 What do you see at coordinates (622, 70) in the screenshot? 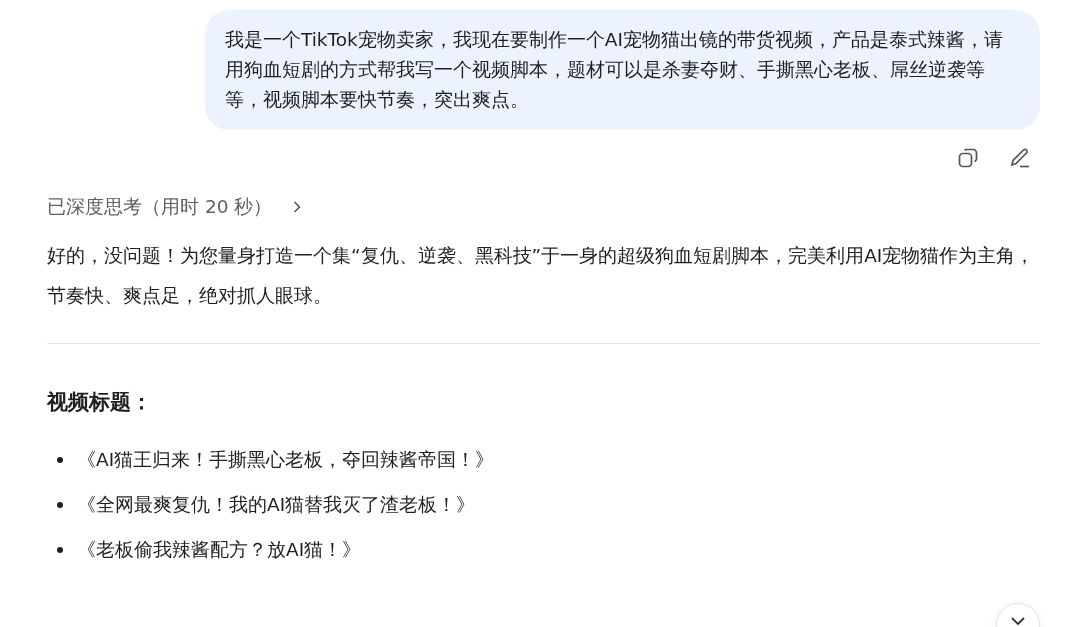
I see `user-message: 我是一个TikTok宠物卖家，我现在要制作一个AI宠物猫出镜的带货视频，产品是泰式辣酱，请用狗血短剧的方式帮我写一个视频脚本，题材可以是杀妻夺财、手撕黑心老板、屌丝逆袭等等，视频脚本要快节奏，突出爽点。` at bounding box center [622, 70].